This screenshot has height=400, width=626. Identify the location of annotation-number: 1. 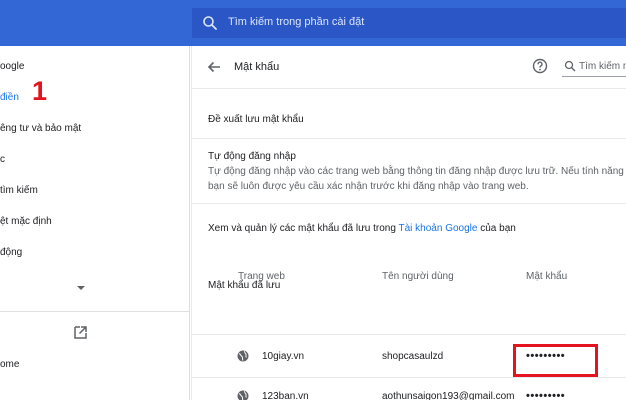
(40, 91).